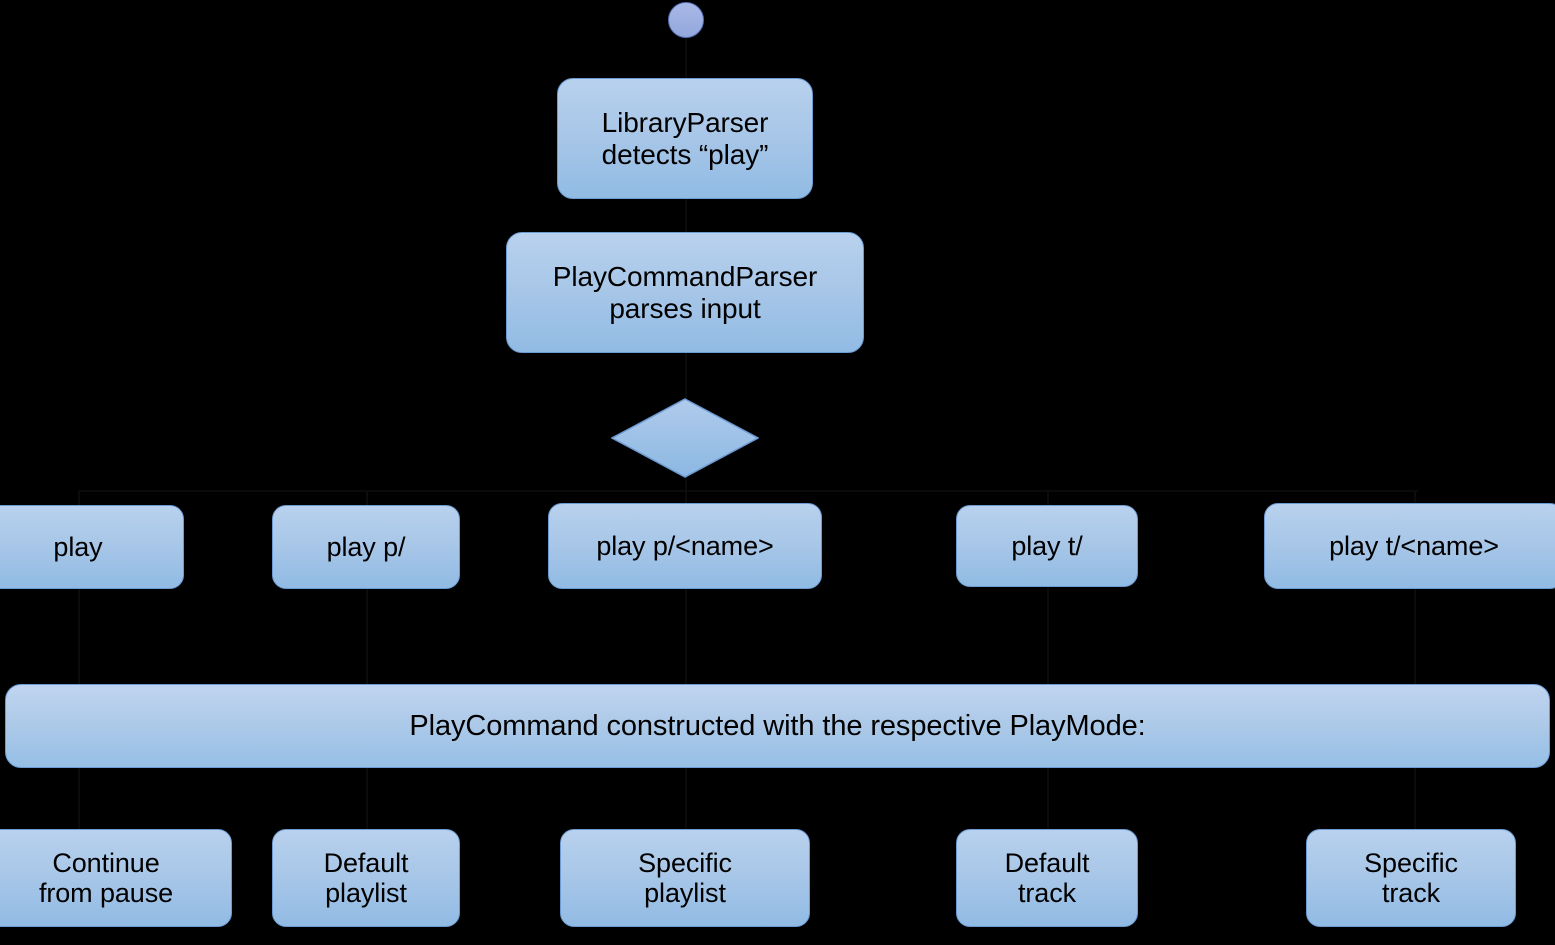 Image resolution: width=1555 pixels, height=945 pixels. I want to click on connector-detect-to-parse, so click(686, 216).